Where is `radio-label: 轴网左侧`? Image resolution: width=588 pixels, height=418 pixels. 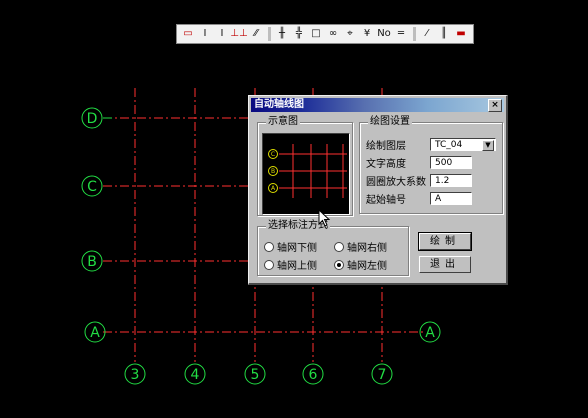
radio-label: 轴网左侧 is located at coordinates (367, 266).